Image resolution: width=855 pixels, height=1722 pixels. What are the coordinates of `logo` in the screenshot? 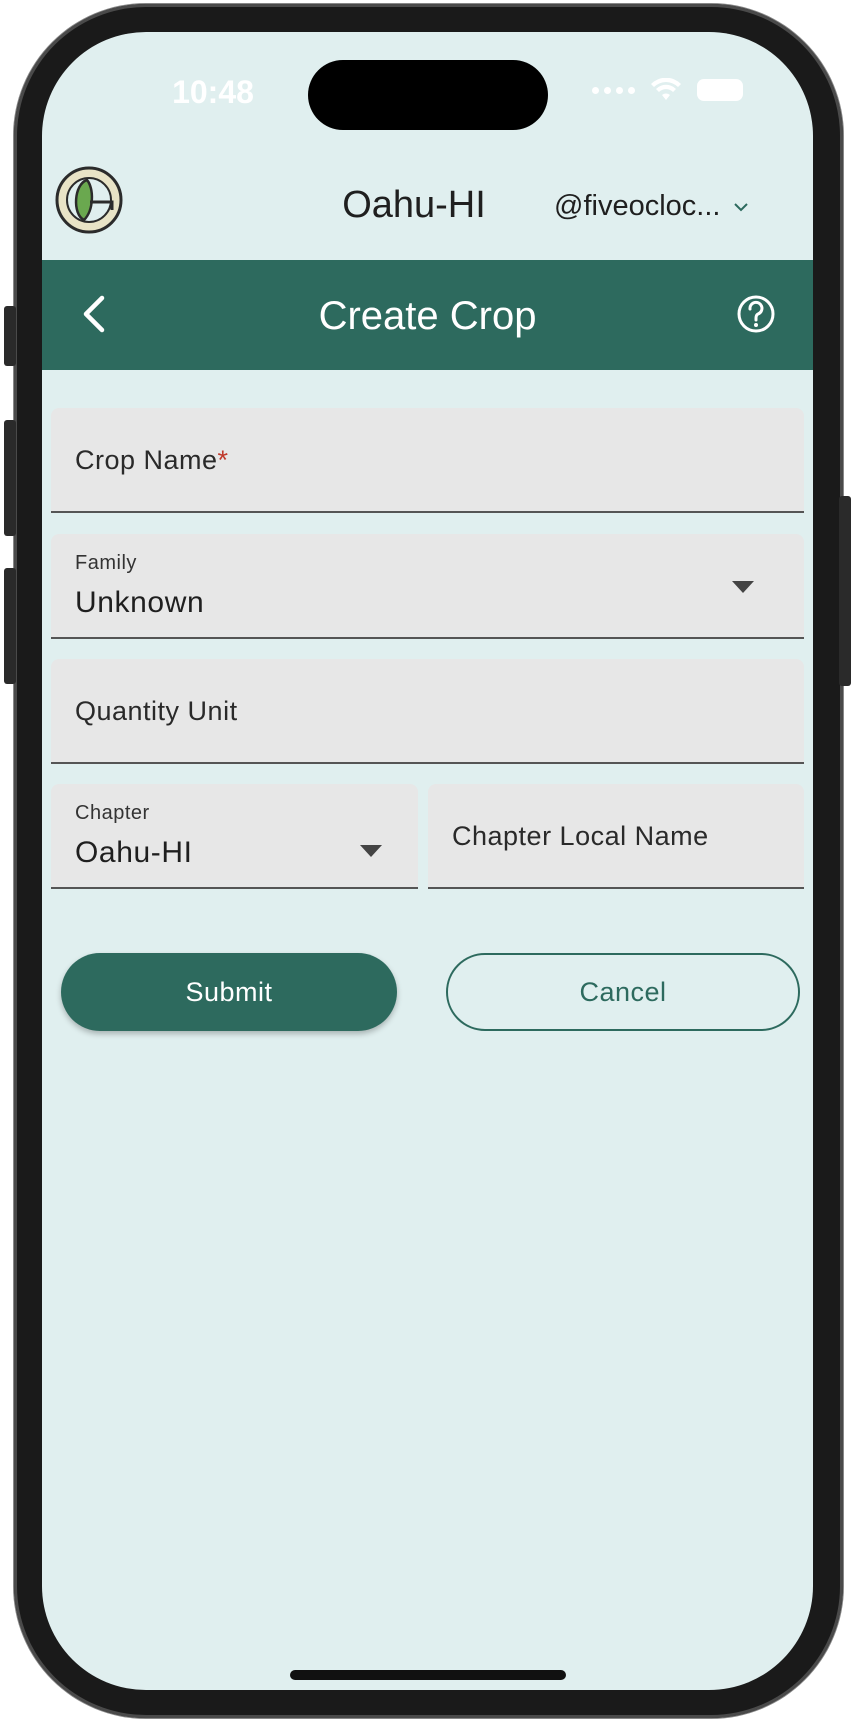 It's located at (89, 200).